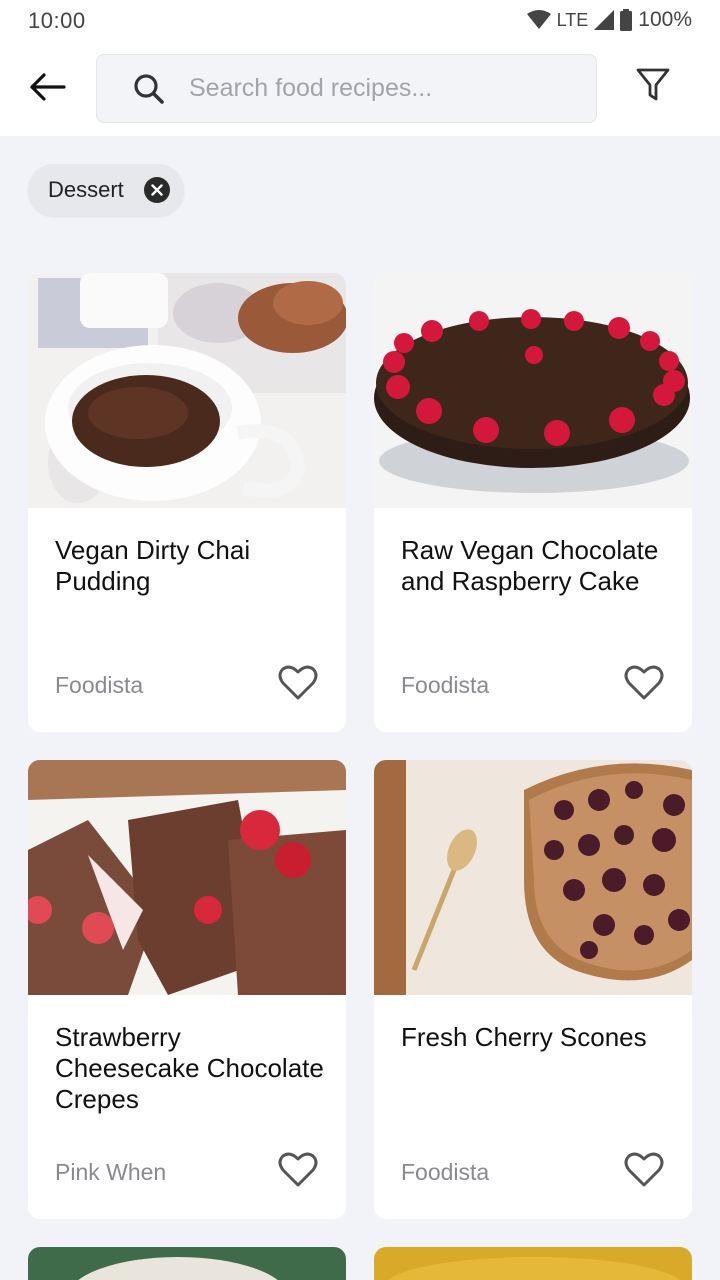 This screenshot has height=1280, width=720. I want to click on status-indicators: LTE 100%, so click(609, 20).